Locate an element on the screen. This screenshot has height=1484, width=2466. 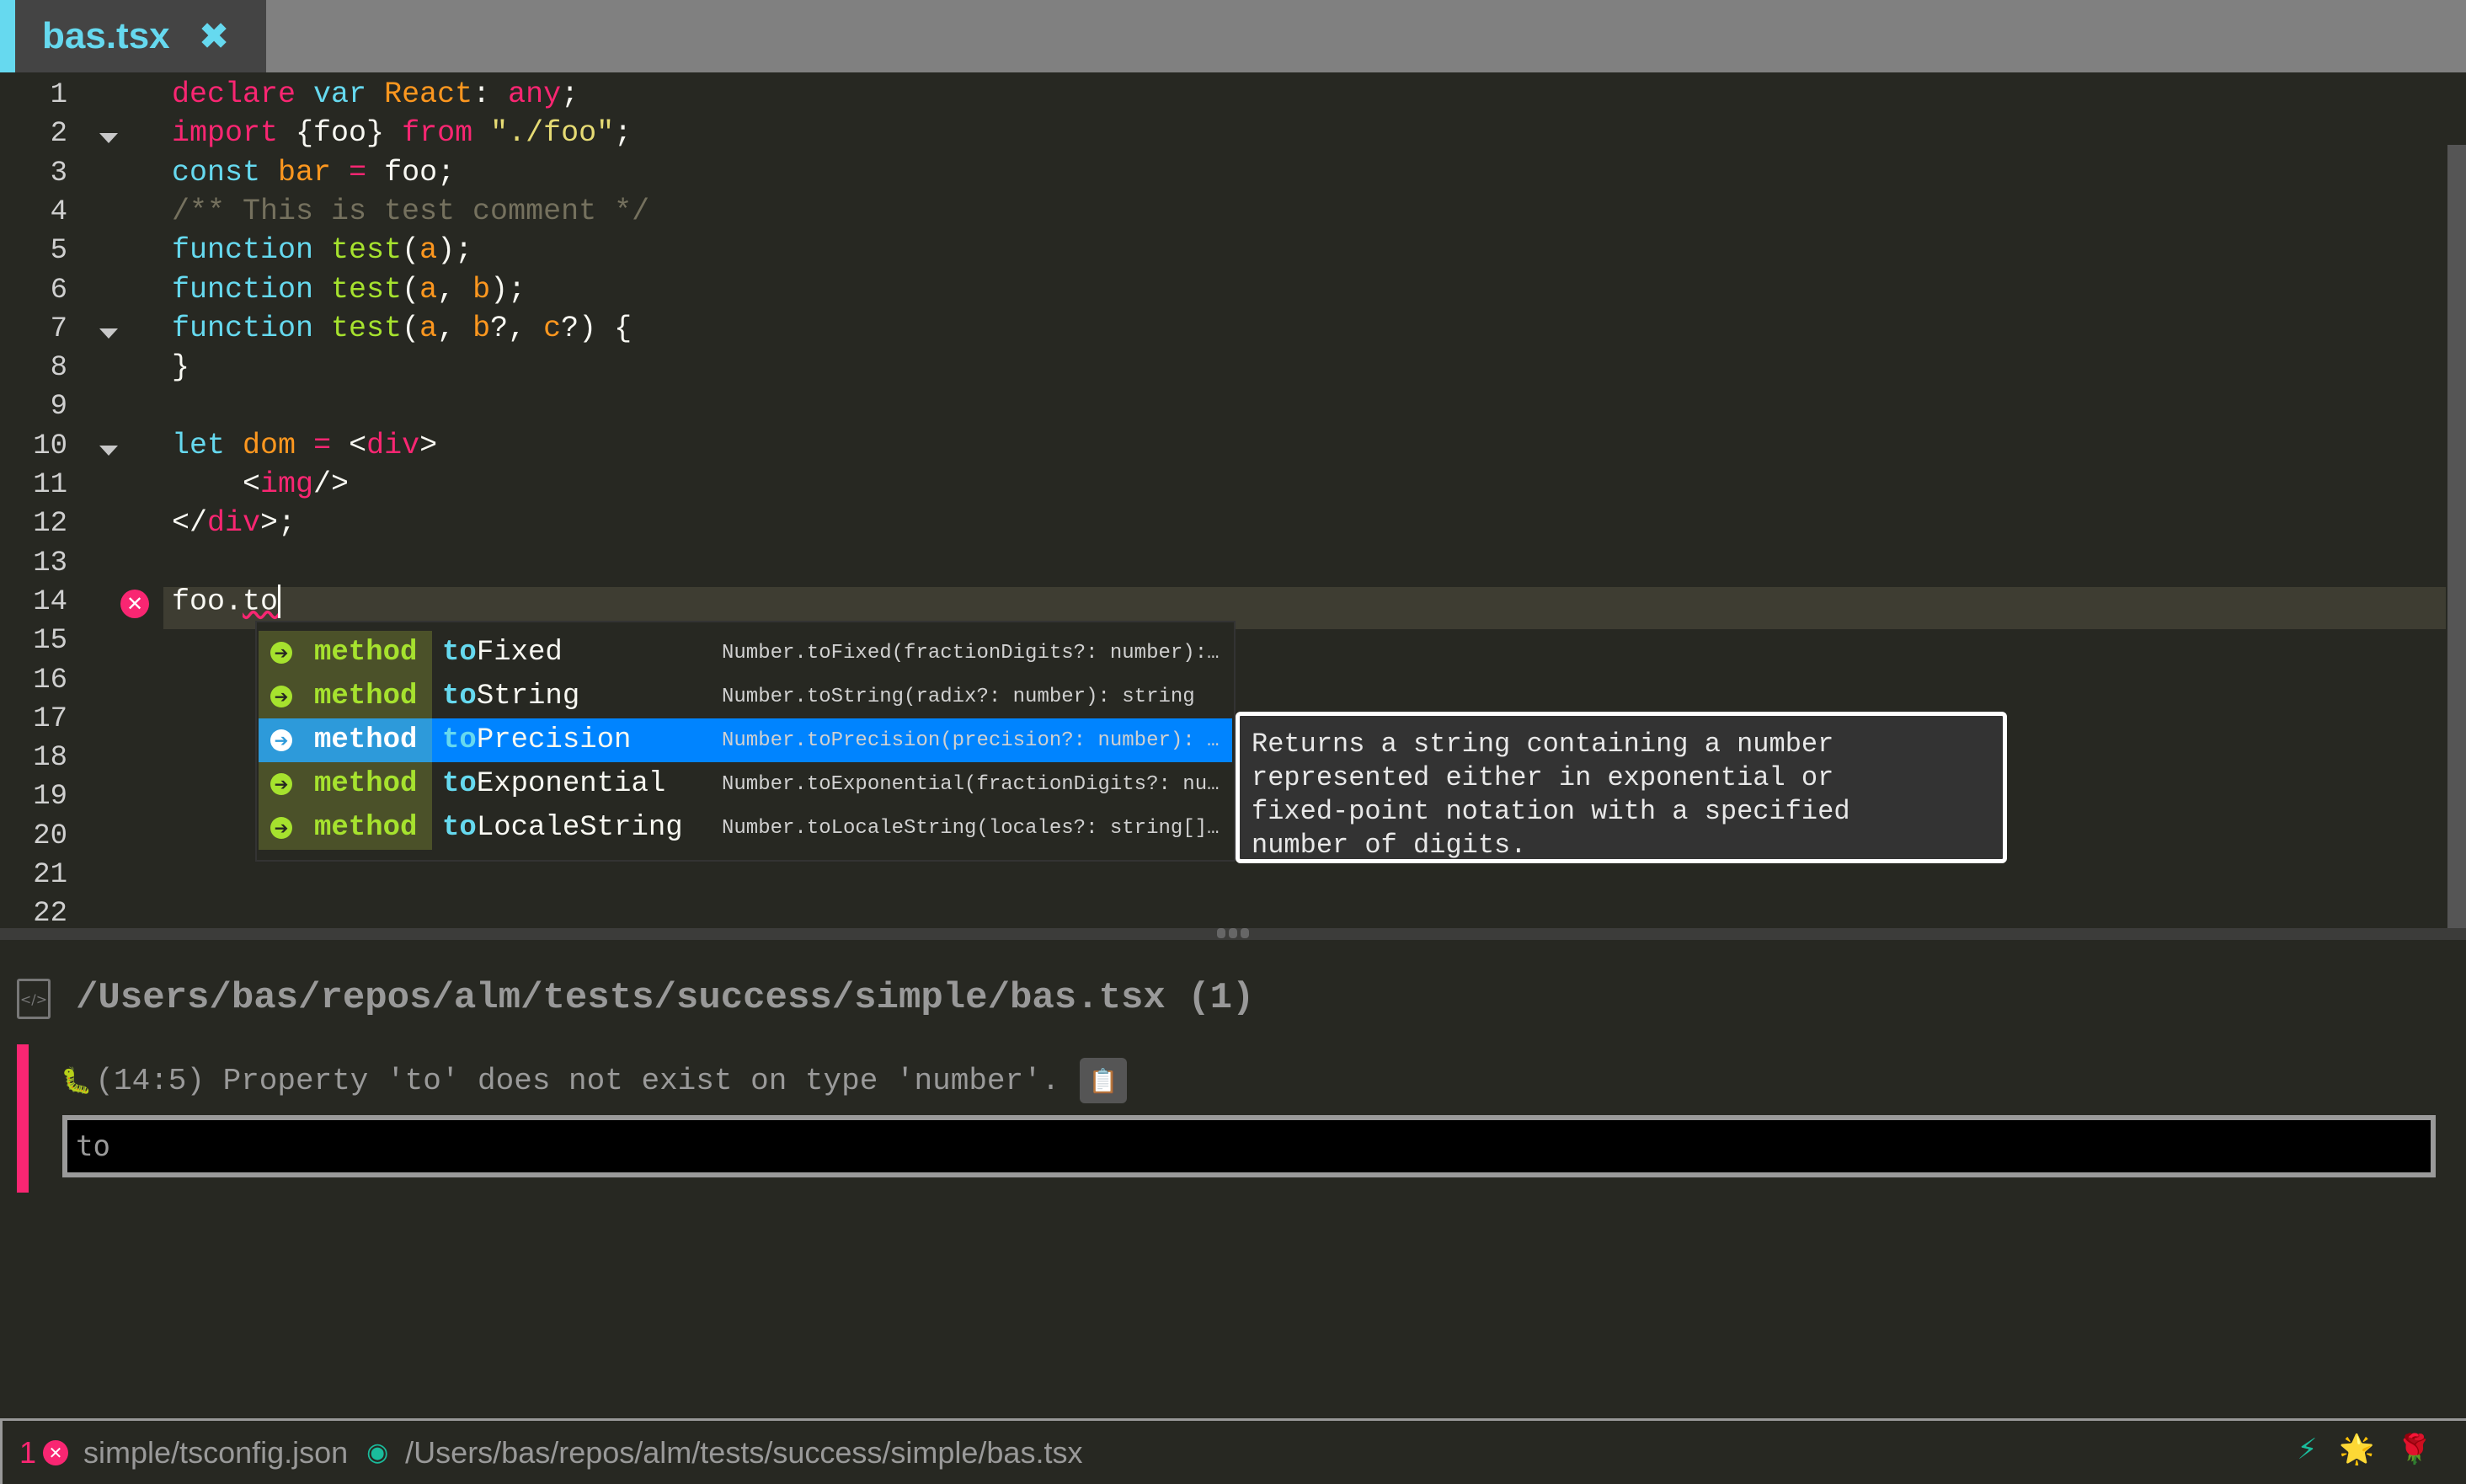
completion-rest: Fixed is located at coordinates (520, 653).